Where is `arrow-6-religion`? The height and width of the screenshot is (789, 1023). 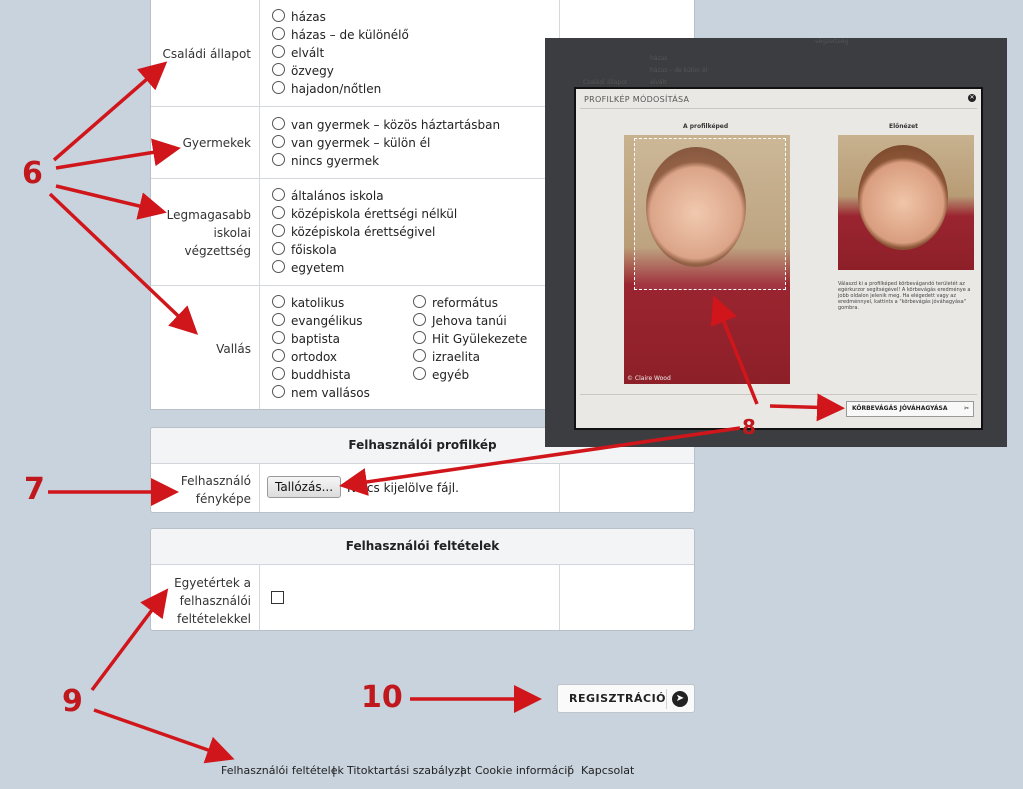
arrow-6-religion is located at coordinates (123, 263).